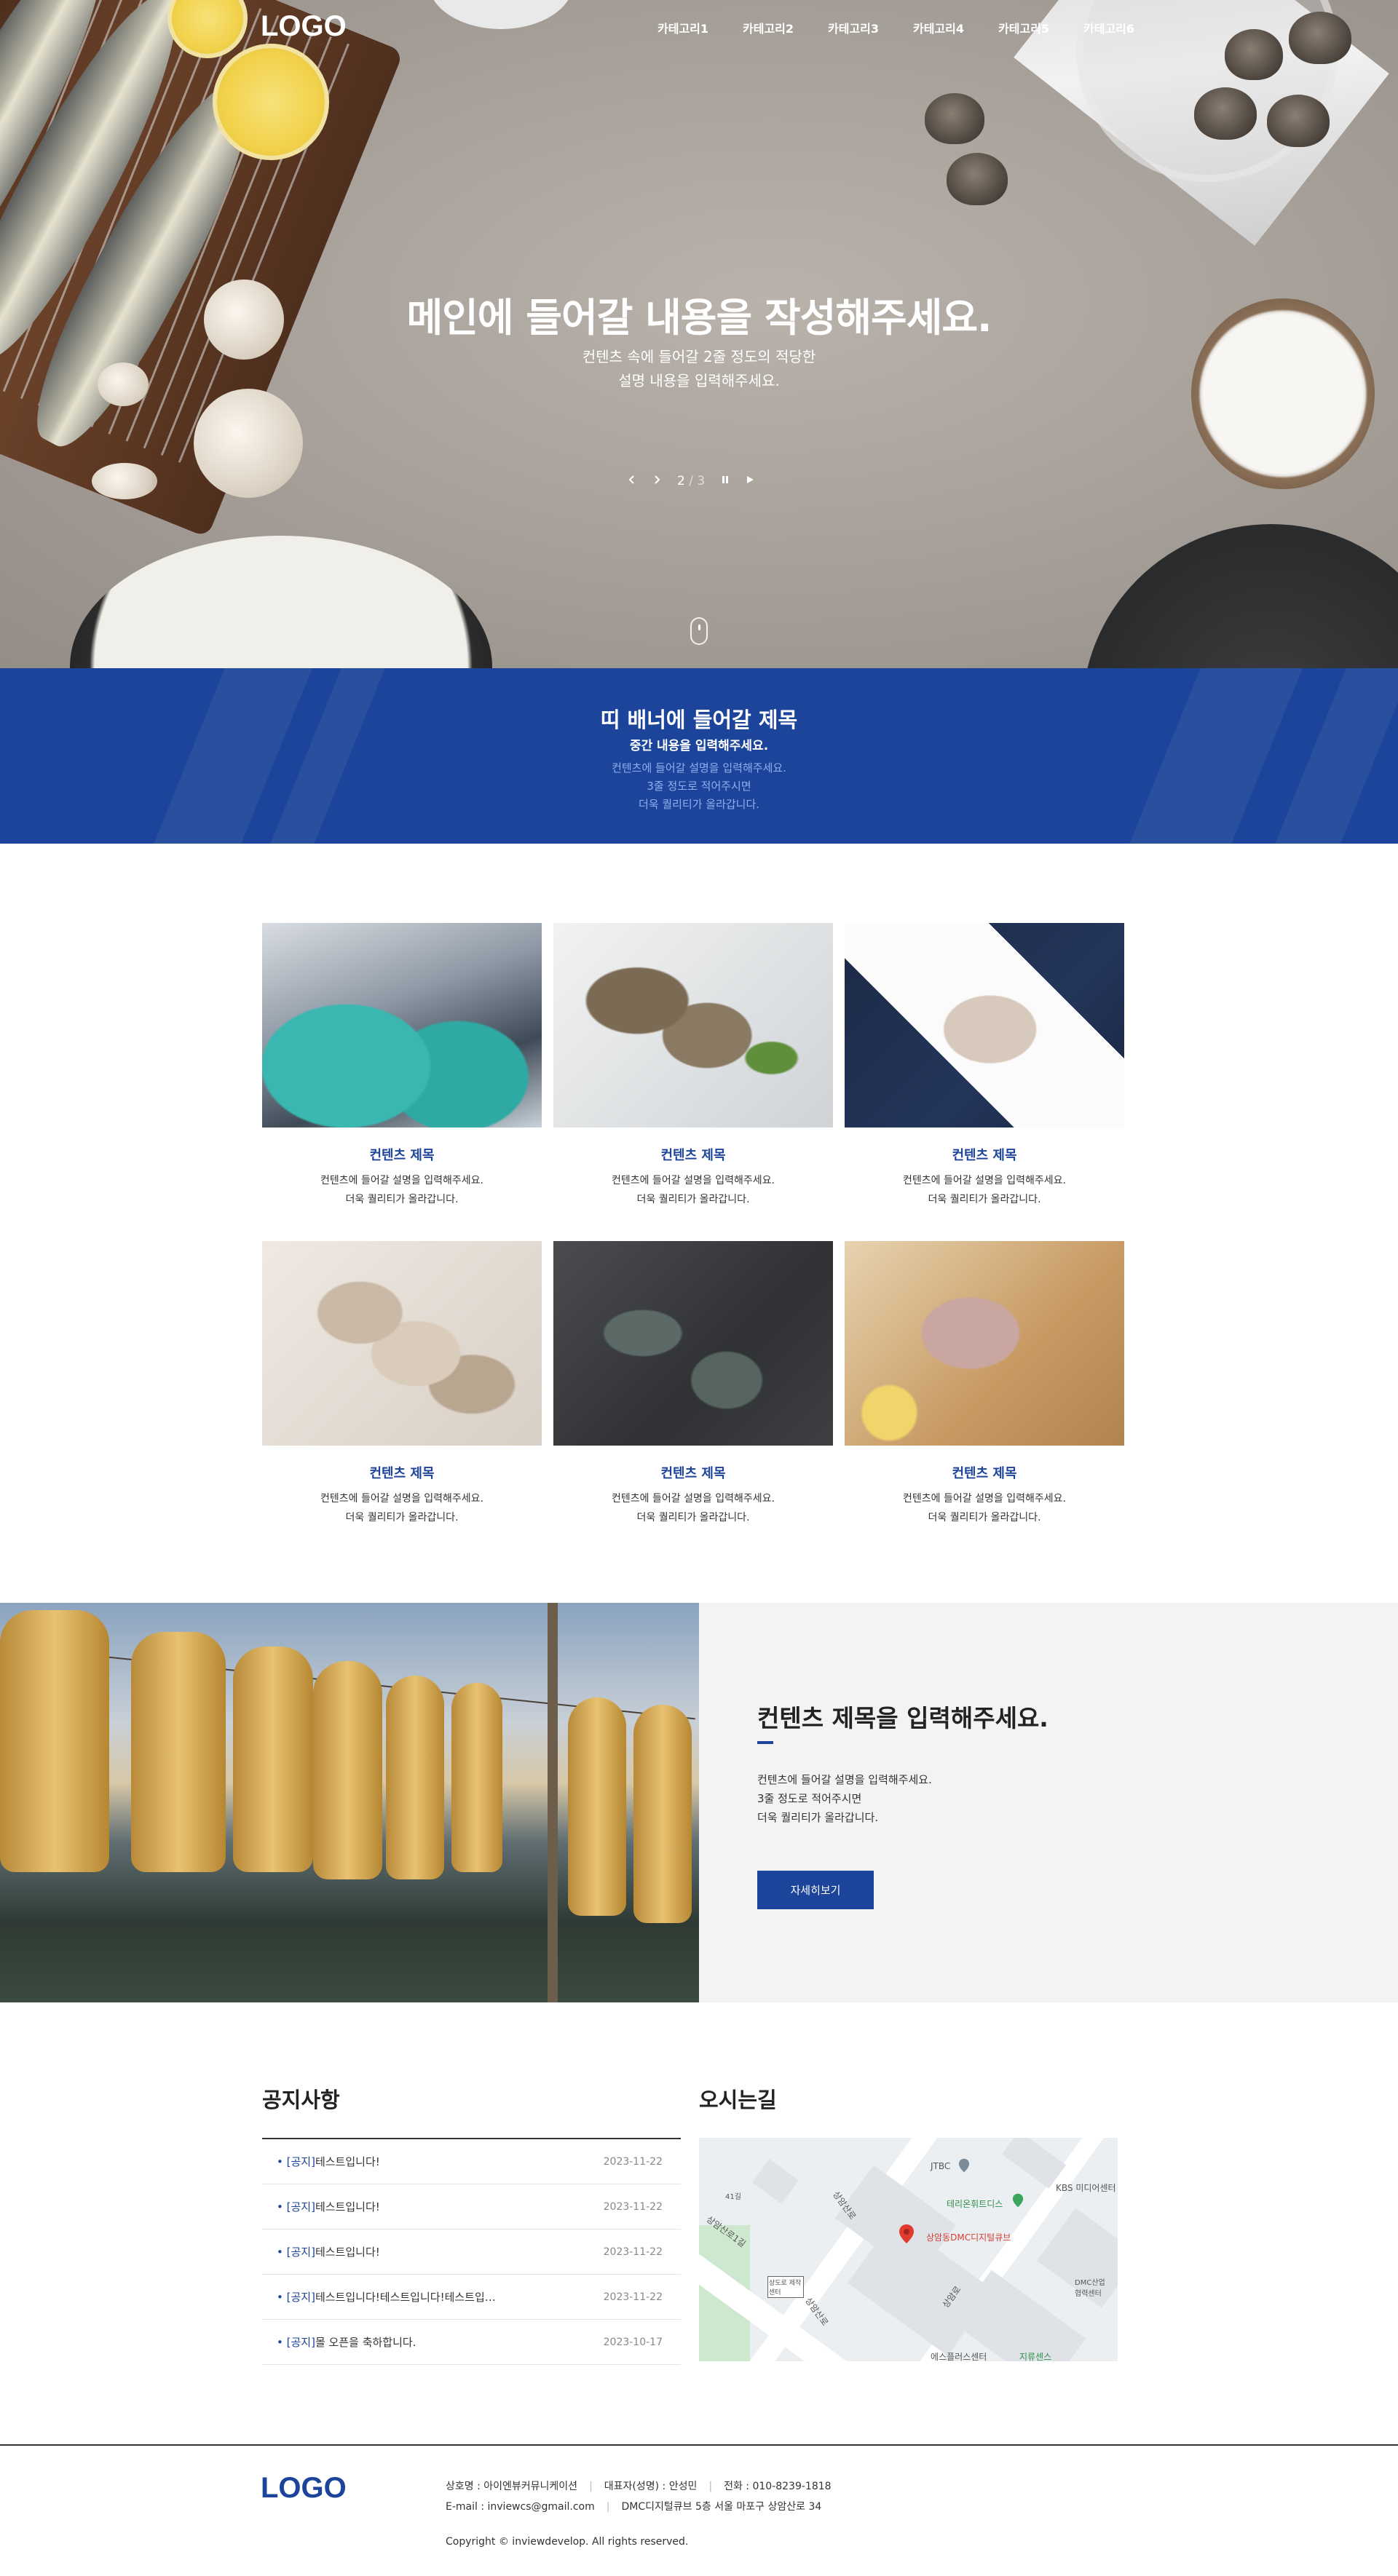 The image size is (1398, 2576). I want to click on notice-row: • [공지]몰 오픈을 축하합니다. 2023-10-17, so click(471, 2342).